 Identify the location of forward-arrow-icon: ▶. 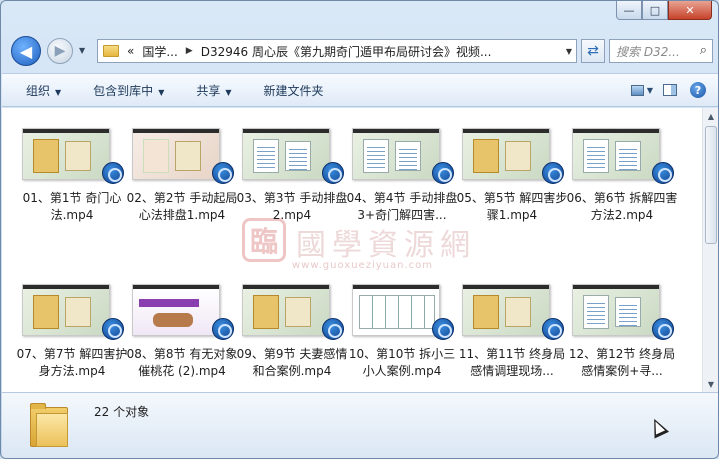
(60, 51).